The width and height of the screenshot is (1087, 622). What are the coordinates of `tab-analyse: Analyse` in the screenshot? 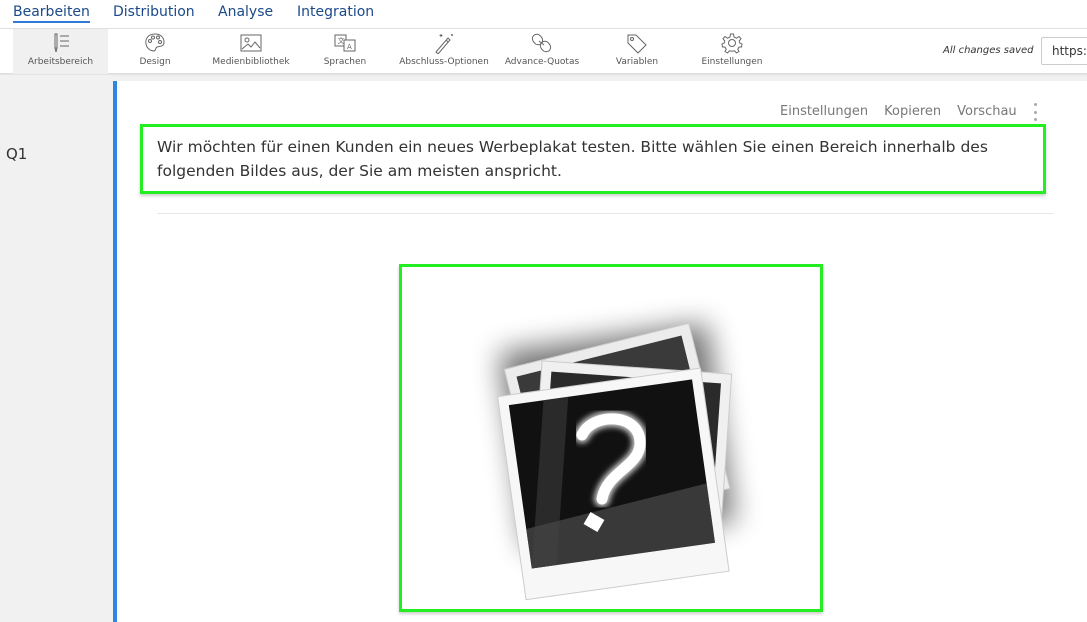 It's located at (245, 12).